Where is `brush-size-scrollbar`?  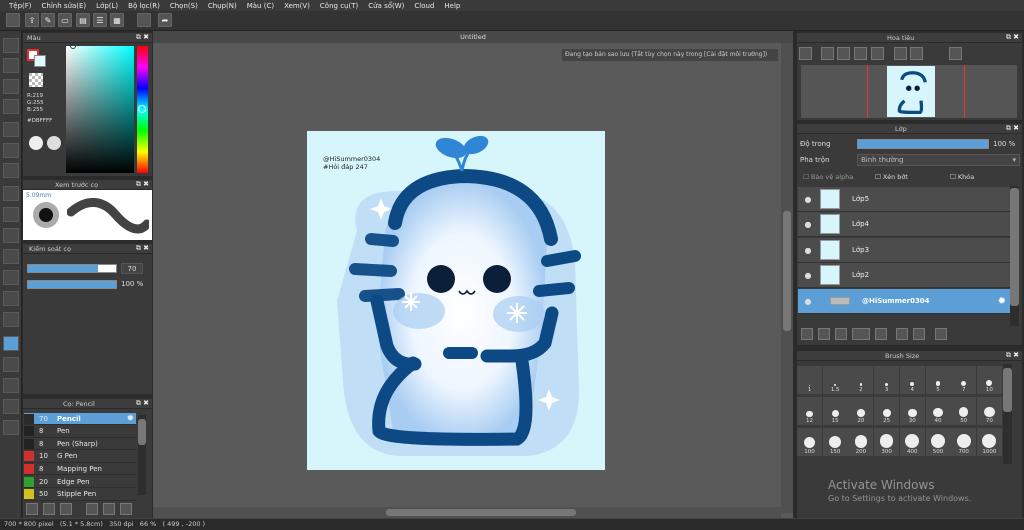
brush-size-scrollbar is located at coordinates (1007, 414).